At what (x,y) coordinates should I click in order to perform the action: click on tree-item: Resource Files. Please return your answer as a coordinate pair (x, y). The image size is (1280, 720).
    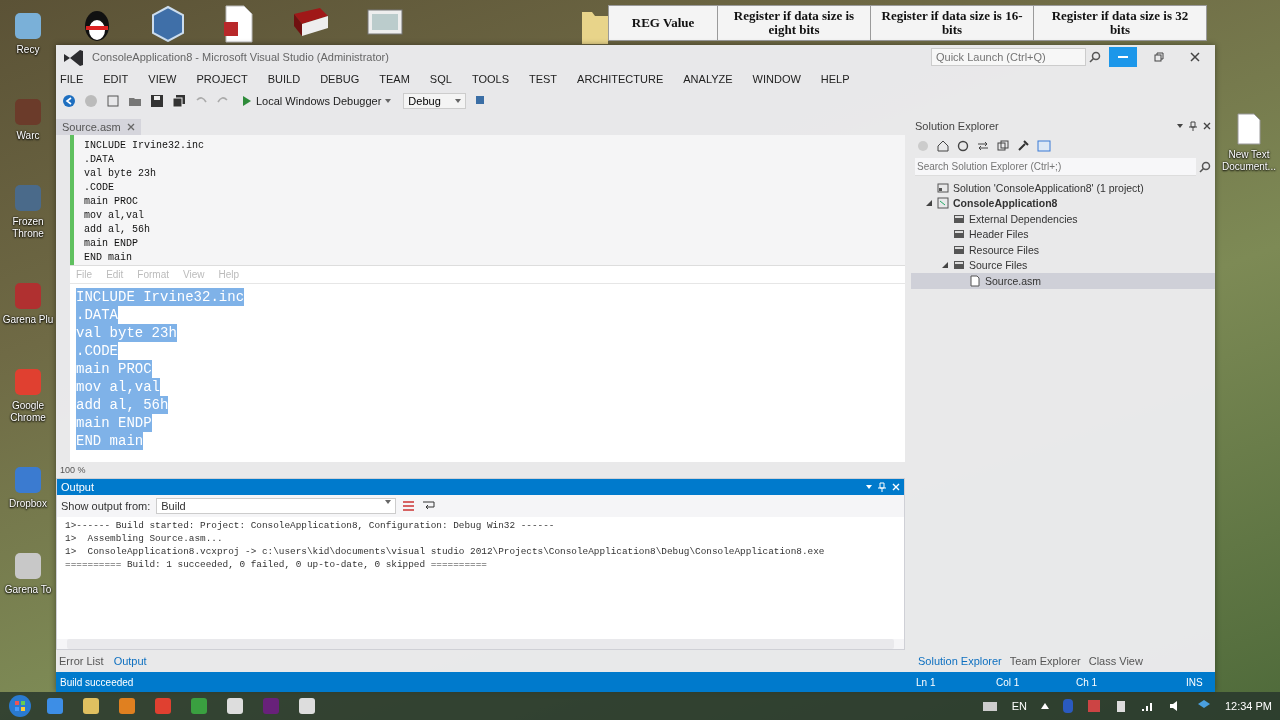
    Looking at the image, I should click on (1063, 250).